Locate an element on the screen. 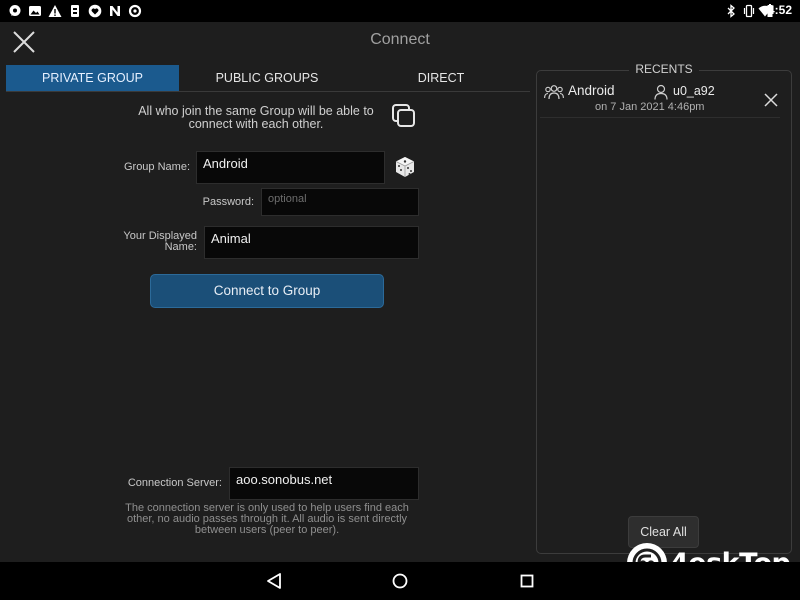 The height and width of the screenshot is (600, 800). sim-icon is located at coordinates (75, 11).